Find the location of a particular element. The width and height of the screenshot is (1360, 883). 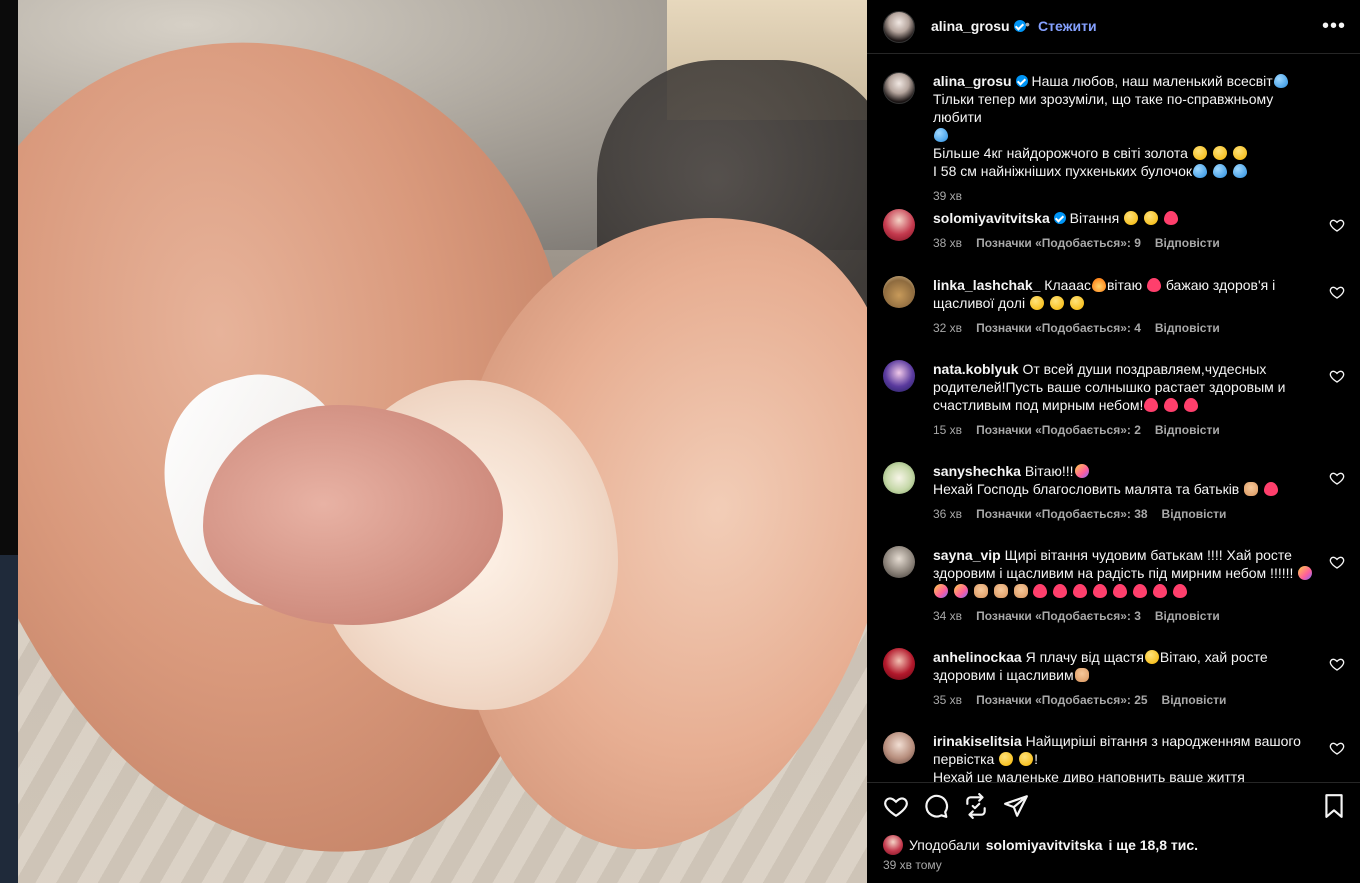

comment-likes: Позначки «Подобається»: 2 is located at coordinates (1058, 430).